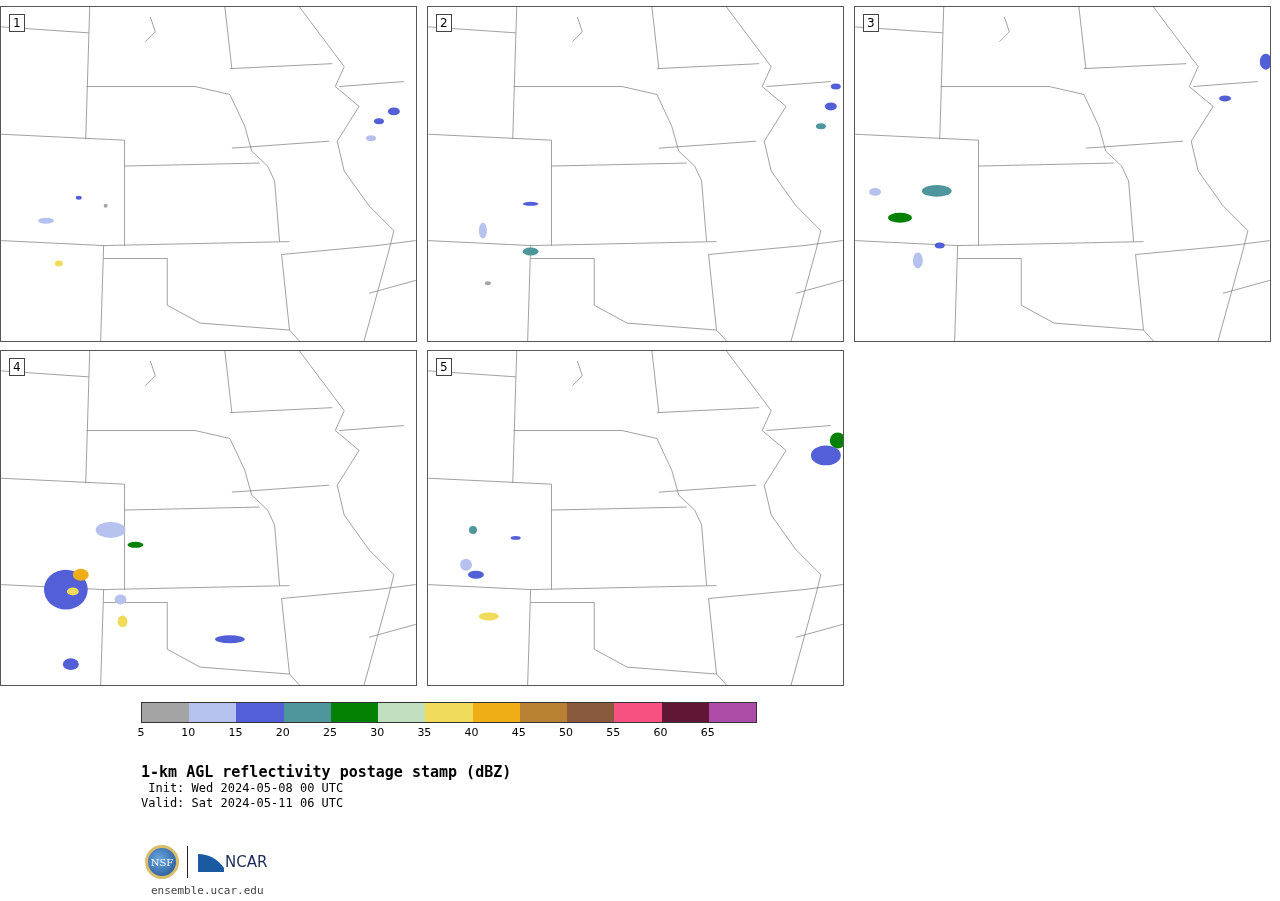 This screenshot has width=1280, height=901. Describe the element at coordinates (246, 788) in the screenshot. I see `init-time: Init: Wed 2024-05-08 00 UTC` at that location.